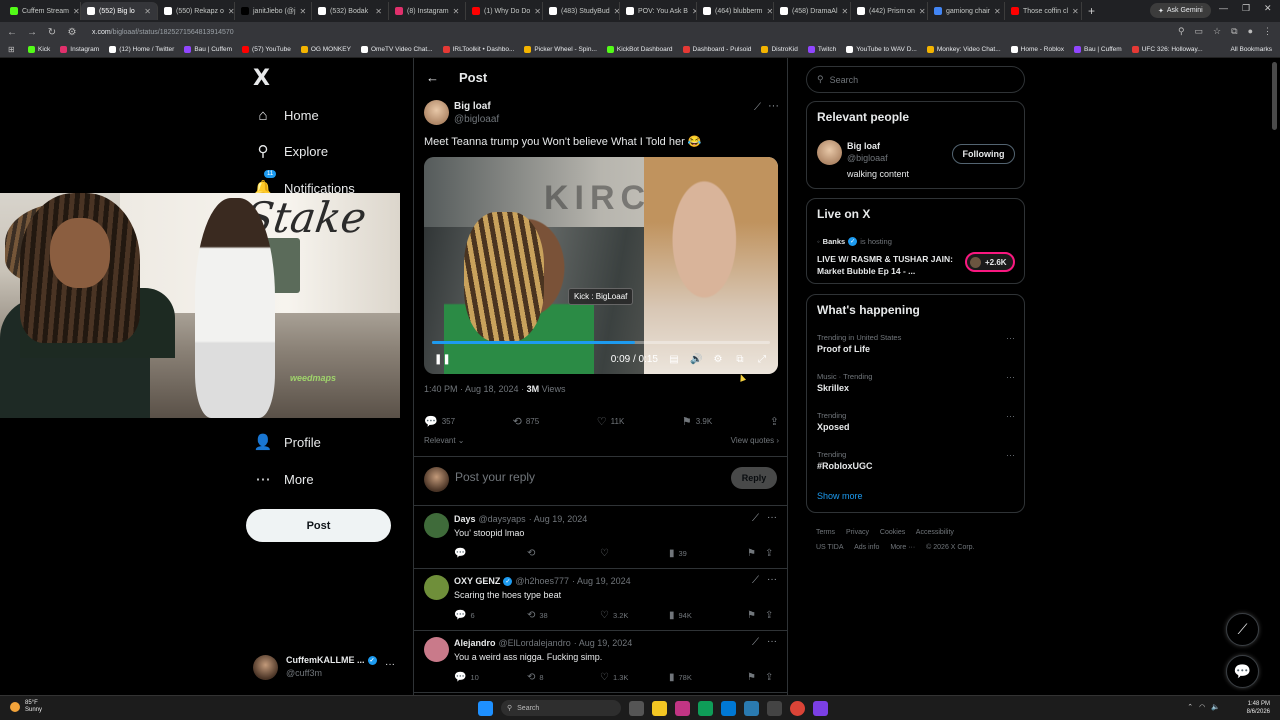 This screenshot has height=720, width=1280. Describe the element at coordinates (857, 532) in the screenshot. I see `footer-link: Privacy` at that location.